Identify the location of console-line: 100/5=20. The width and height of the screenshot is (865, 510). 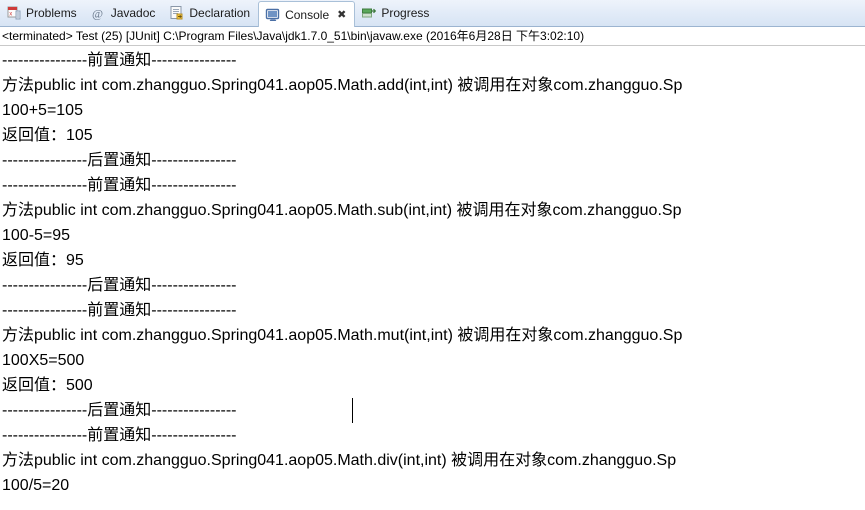
(36, 485).